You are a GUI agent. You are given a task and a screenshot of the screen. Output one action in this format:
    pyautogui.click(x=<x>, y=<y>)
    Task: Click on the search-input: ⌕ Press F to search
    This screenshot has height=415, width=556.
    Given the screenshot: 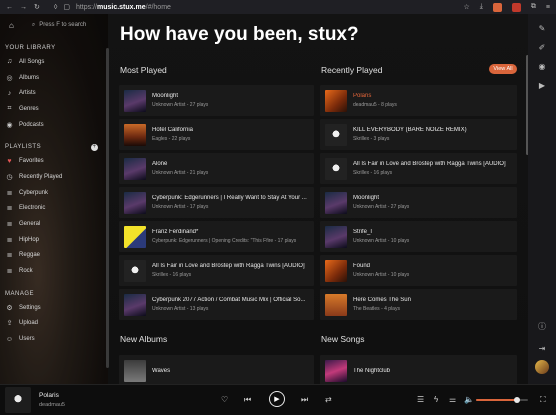 What is the action you would take?
    pyautogui.click(x=59, y=25)
    